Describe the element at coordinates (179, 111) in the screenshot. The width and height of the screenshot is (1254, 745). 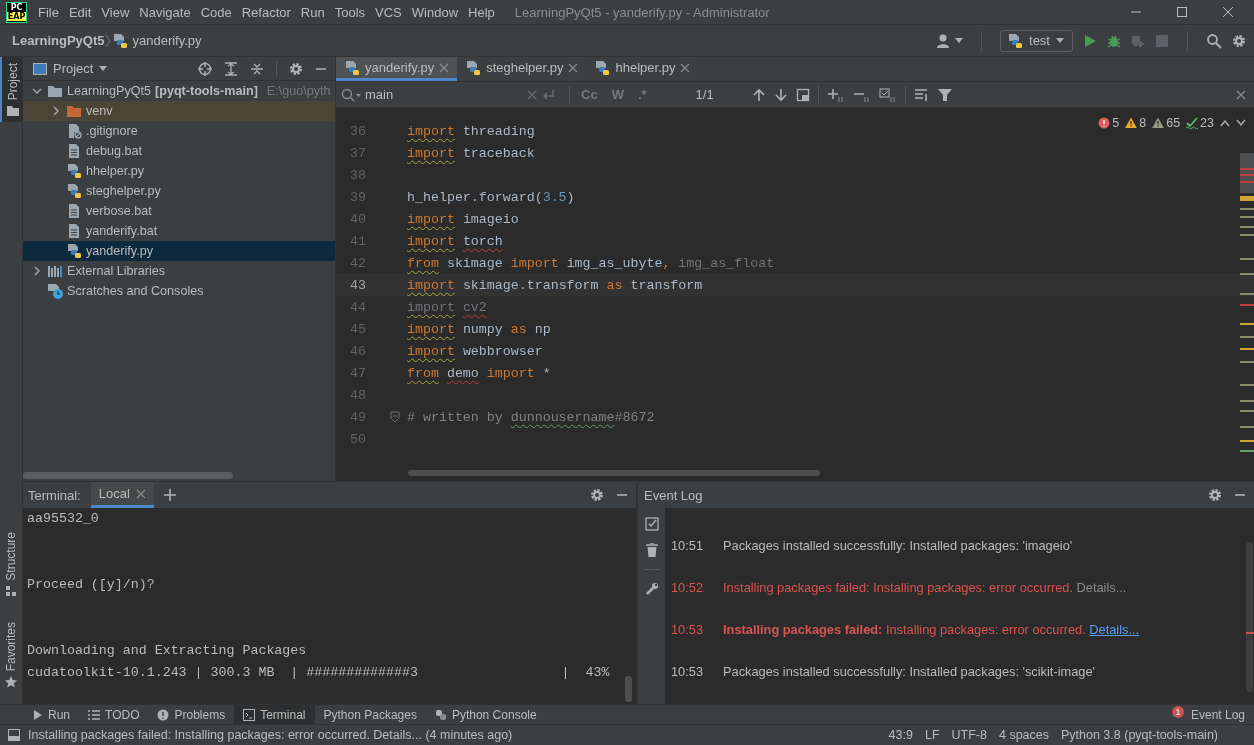
I see `tree-item: venv` at that location.